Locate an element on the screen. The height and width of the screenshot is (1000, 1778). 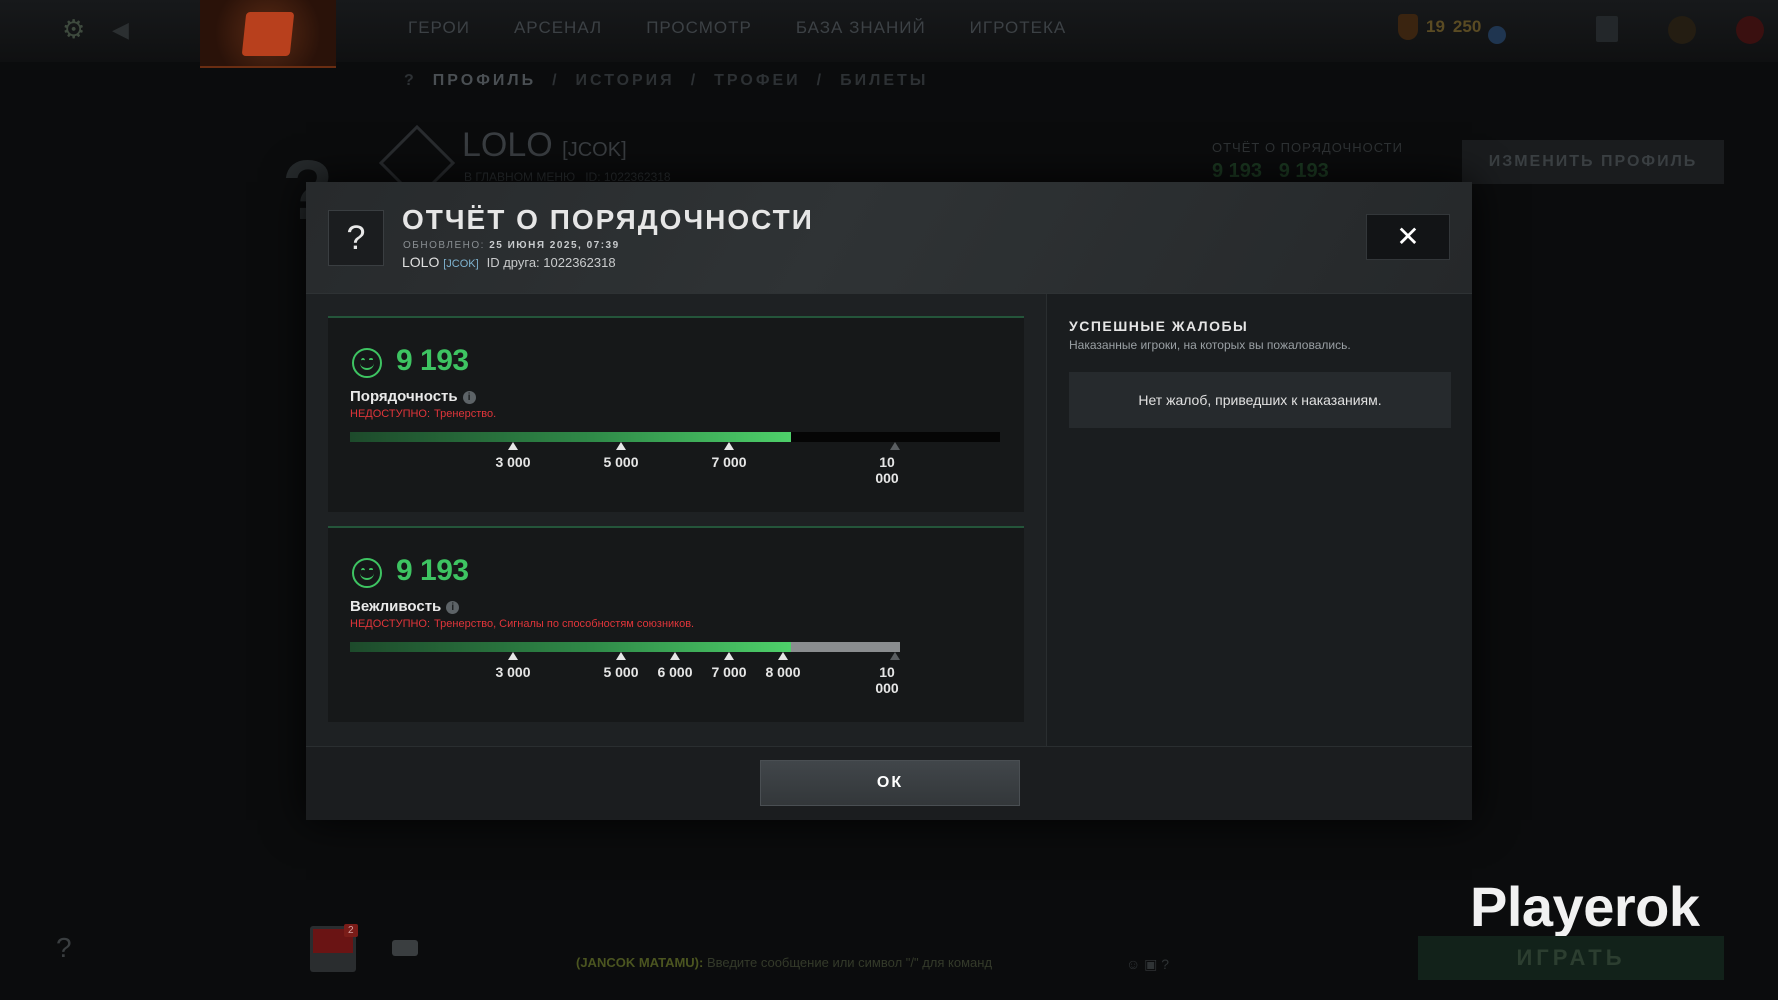
reports-title: УСПЕШНЫЕ ЖАЛОБЫ is located at coordinates (1159, 326).